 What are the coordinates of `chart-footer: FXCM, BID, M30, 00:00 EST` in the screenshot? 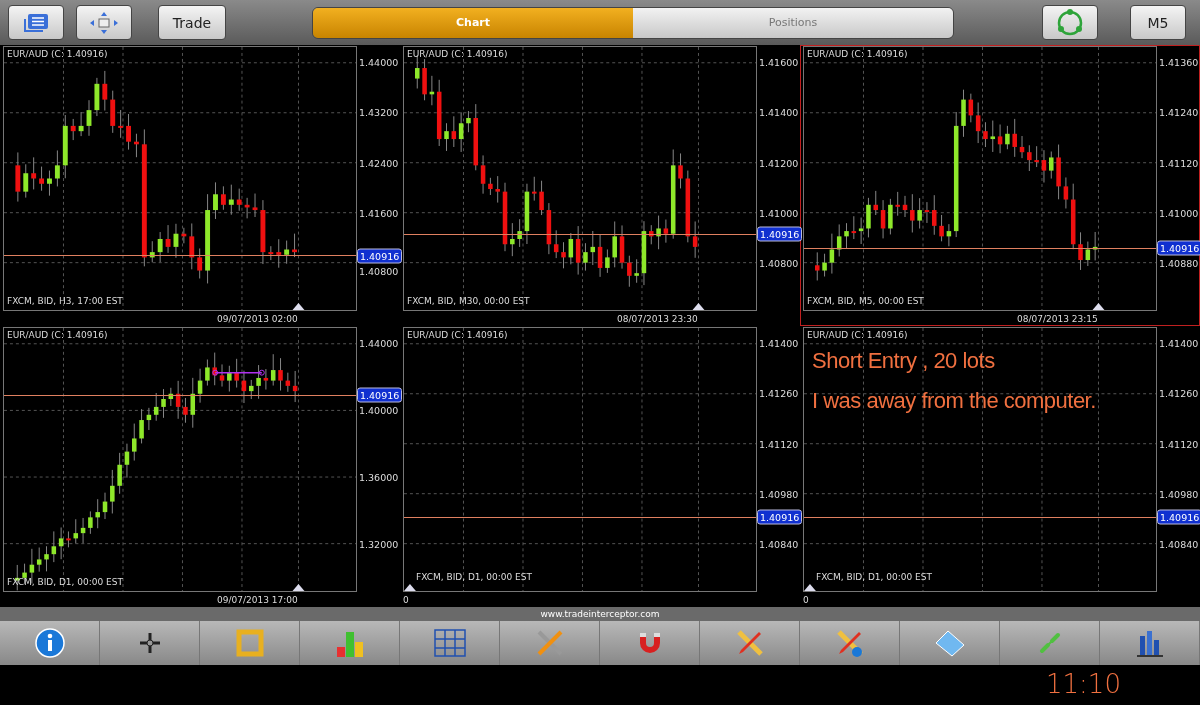 It's located at (468, 301).